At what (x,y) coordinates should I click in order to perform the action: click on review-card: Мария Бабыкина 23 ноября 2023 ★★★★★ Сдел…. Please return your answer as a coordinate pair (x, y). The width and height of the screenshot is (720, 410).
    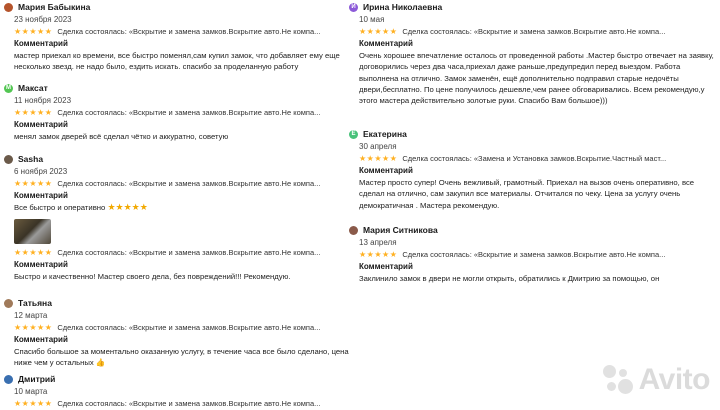
    Looking at the image, I should click on (175, 36).